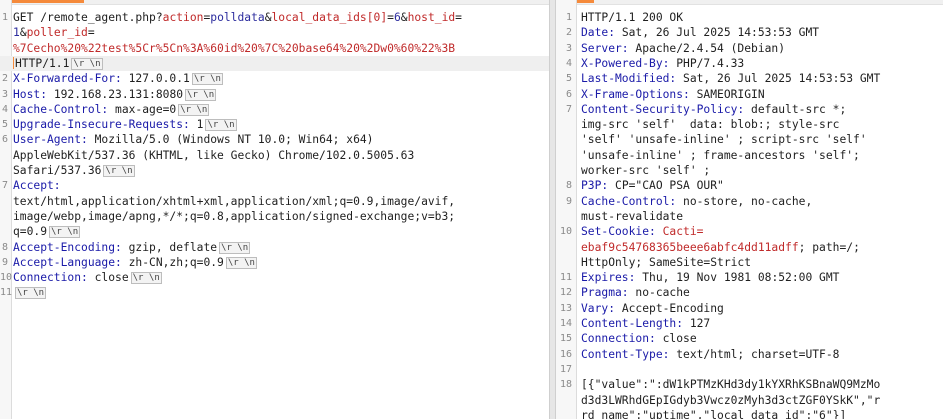  Describe the element at coordinates (552, 209) in the screenshot. I see `pane-splitter` at that location.